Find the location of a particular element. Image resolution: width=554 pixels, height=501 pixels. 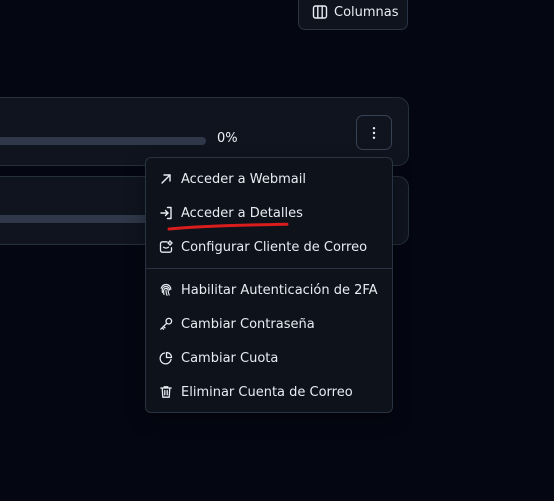

menu-item-change-quota: Cambiar Cuota is located at coordinates (269, 358).